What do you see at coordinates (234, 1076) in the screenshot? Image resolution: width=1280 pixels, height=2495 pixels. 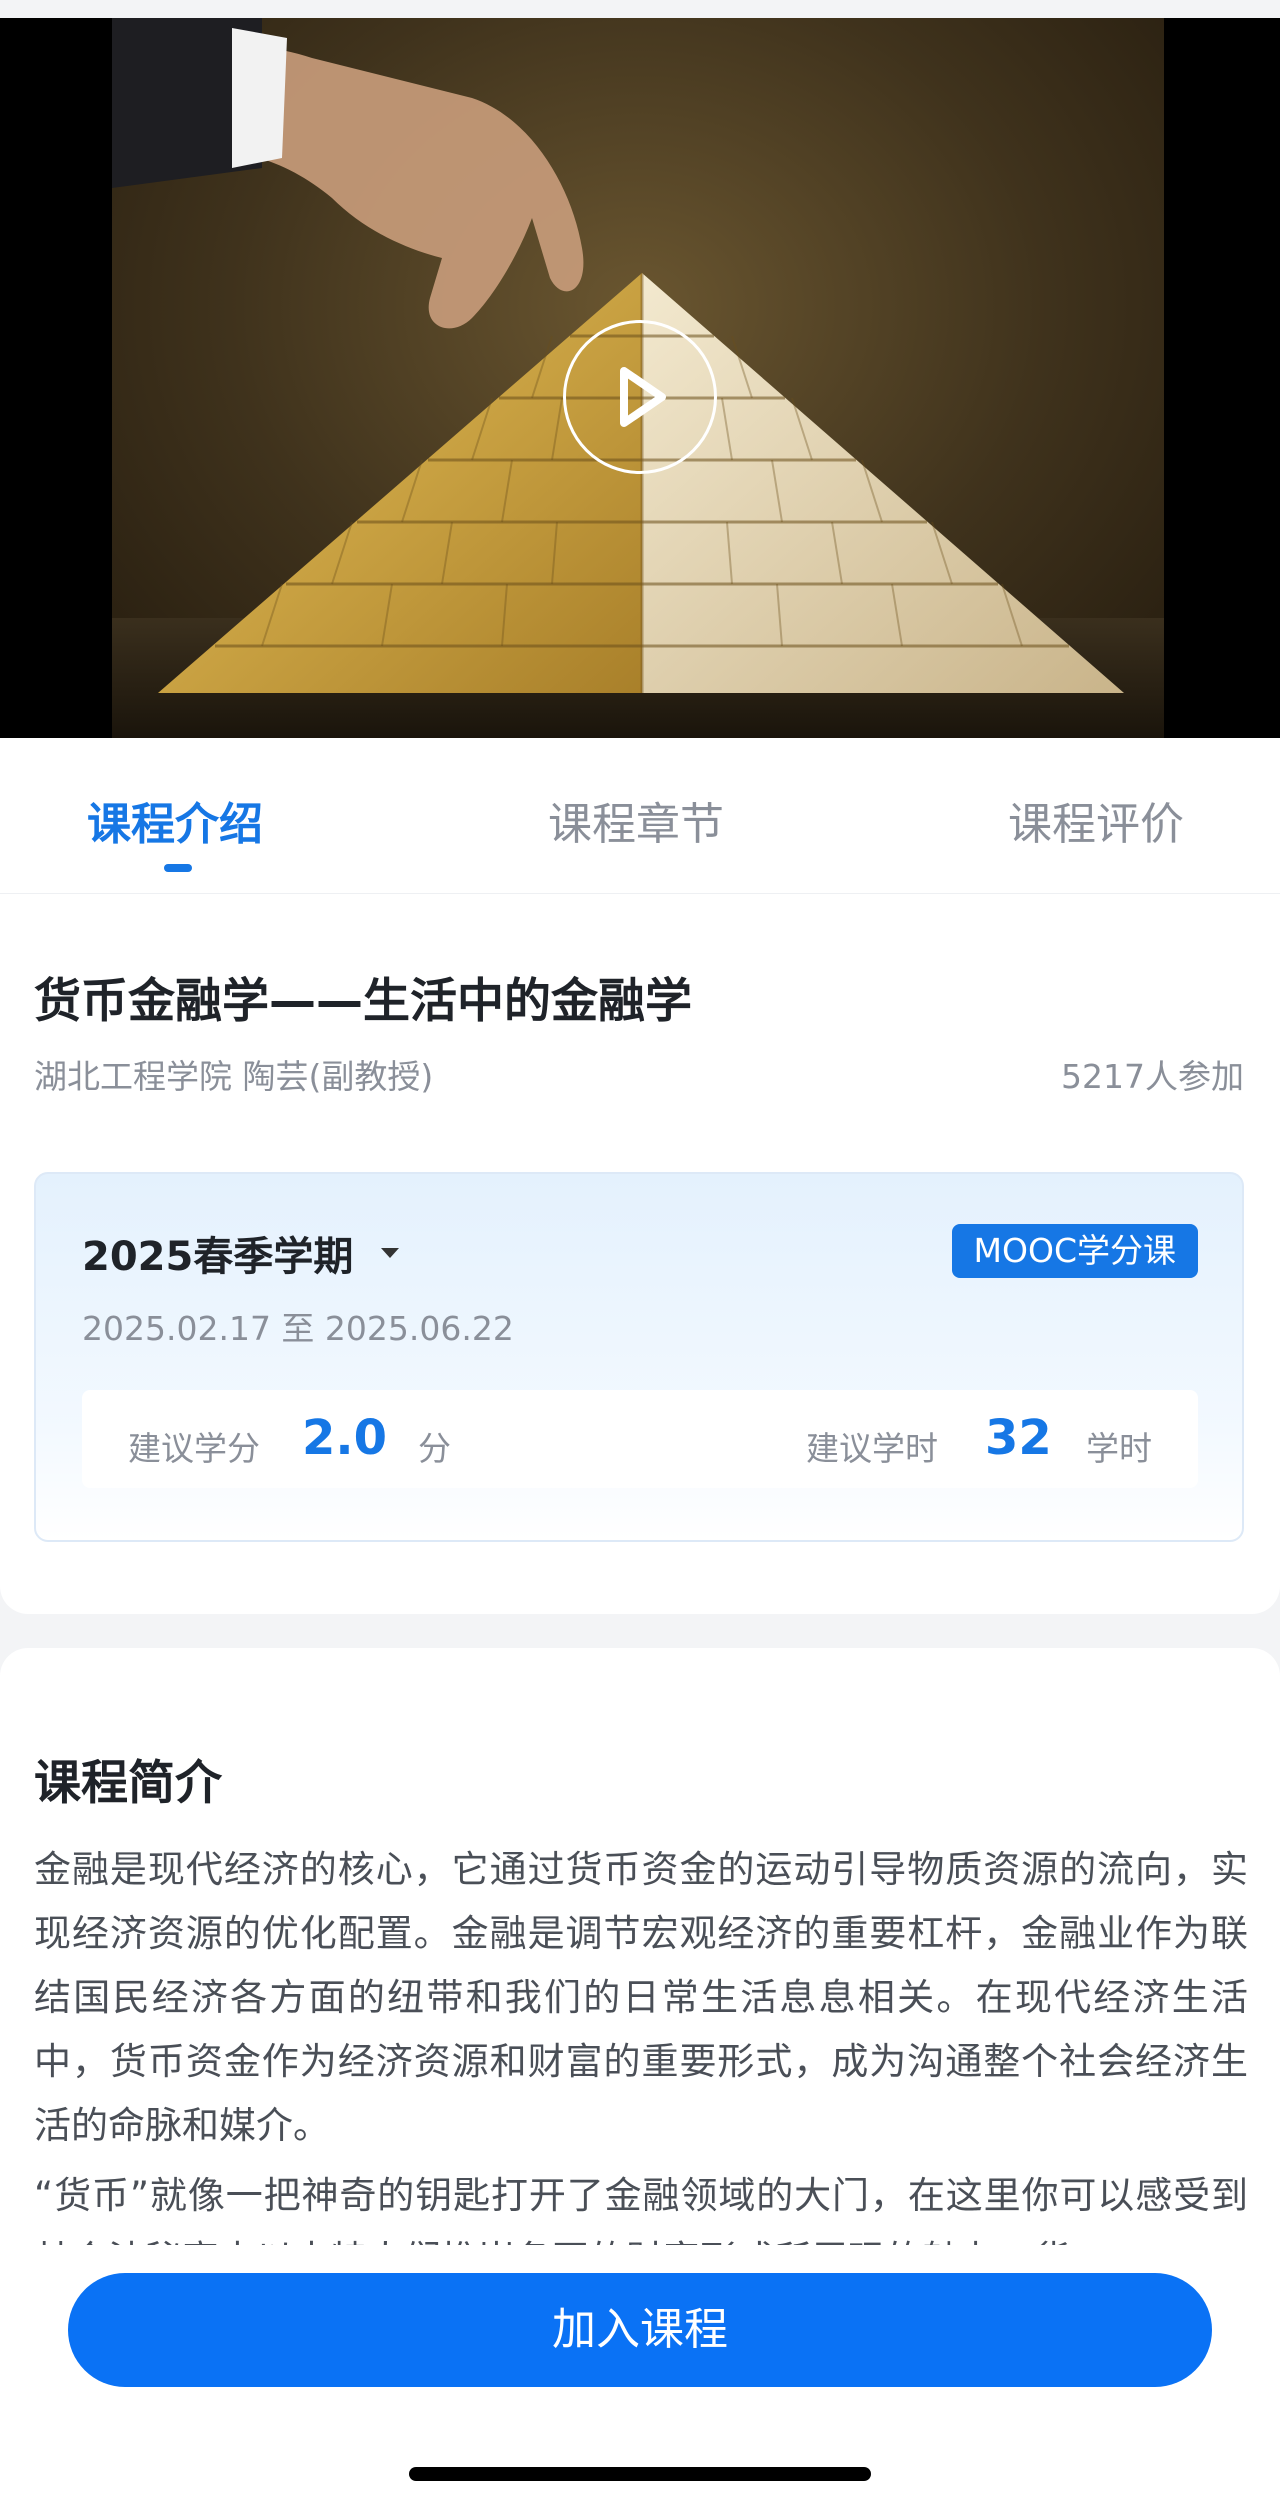 I see `course-teacher: 湖北工程学院 陶芸(副教授)` at bounding box center [234, 1076].